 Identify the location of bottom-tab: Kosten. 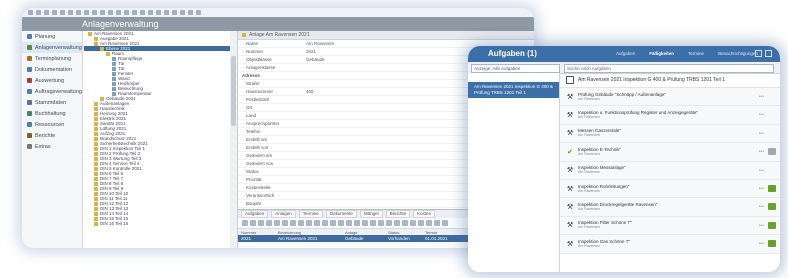
(424, 214).